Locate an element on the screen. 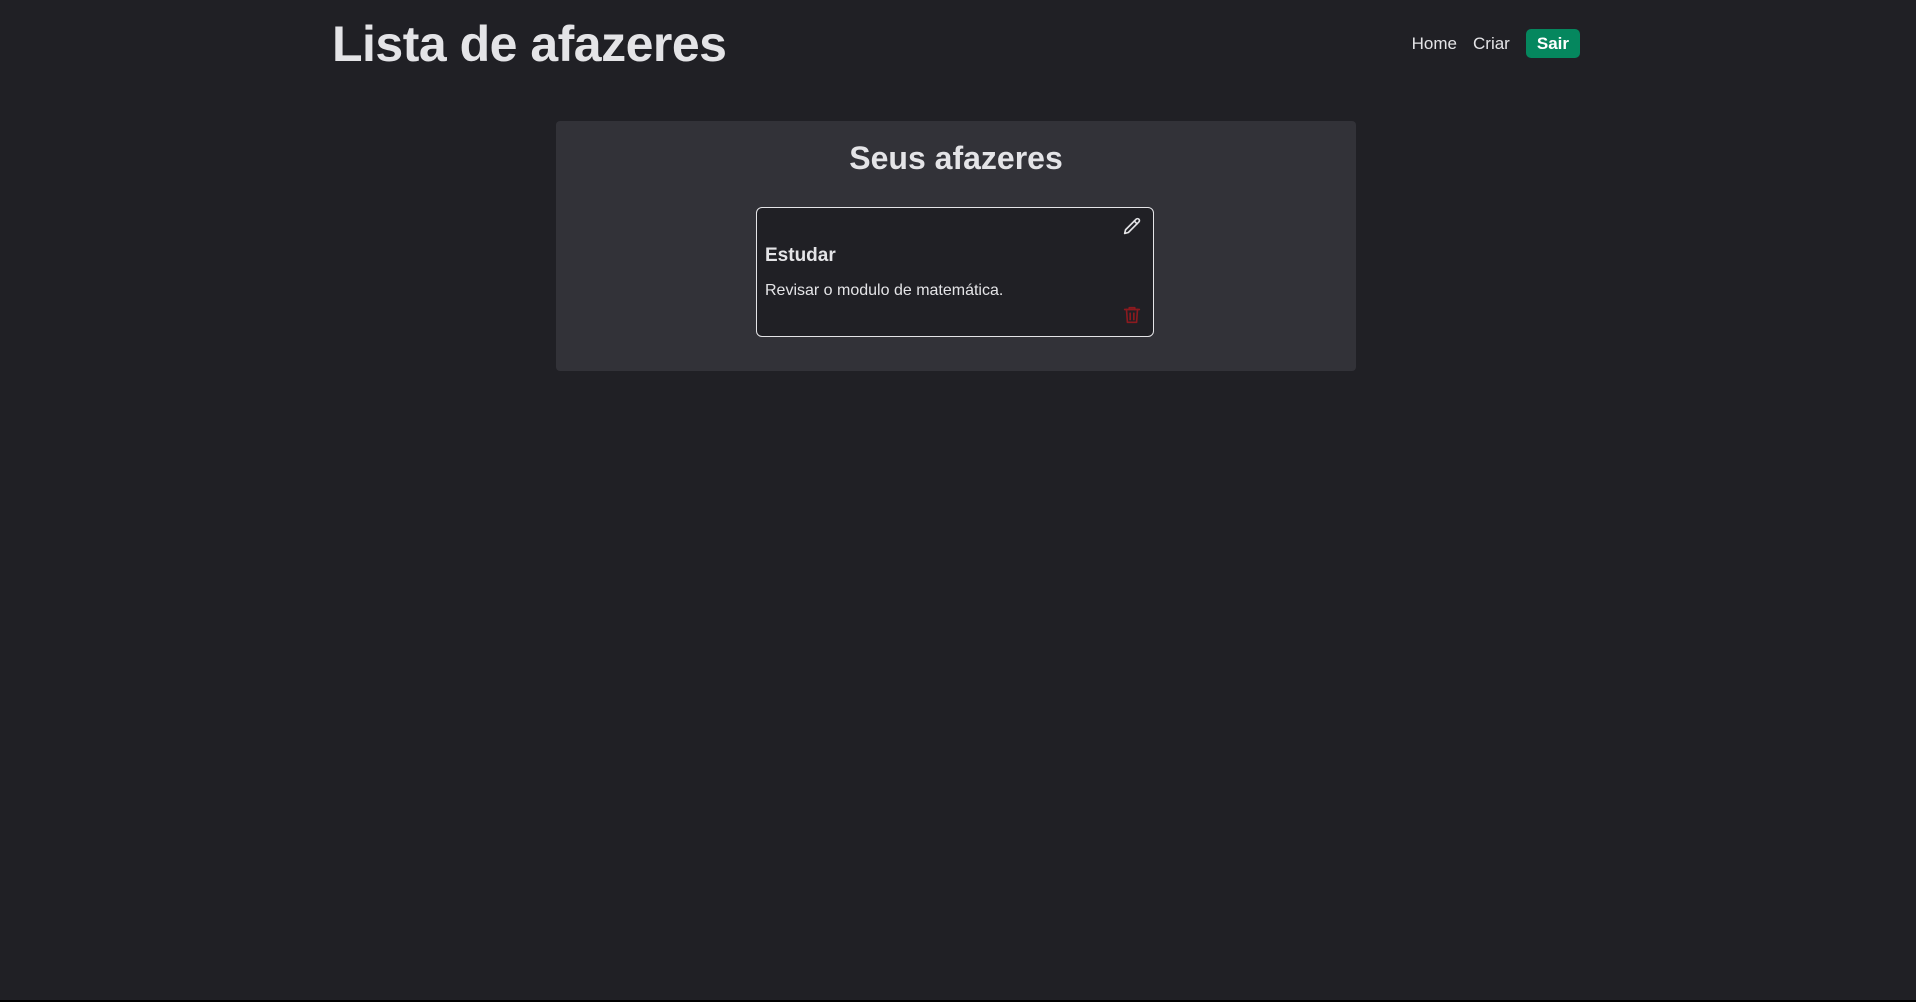 The height and width of the screenshot is (1002, 1916). edit-todo-button is located at coordinates (1132, 228).